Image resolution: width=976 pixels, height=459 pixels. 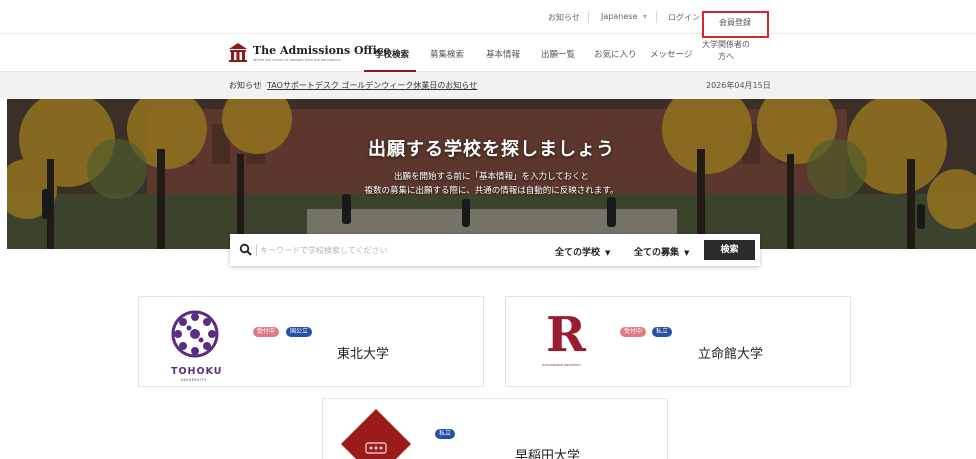 What do you see at coordinates (657, 253) in the screenshot?
I see `recruit-filter-label: 全ての募集` at bounding box center [657, 253].